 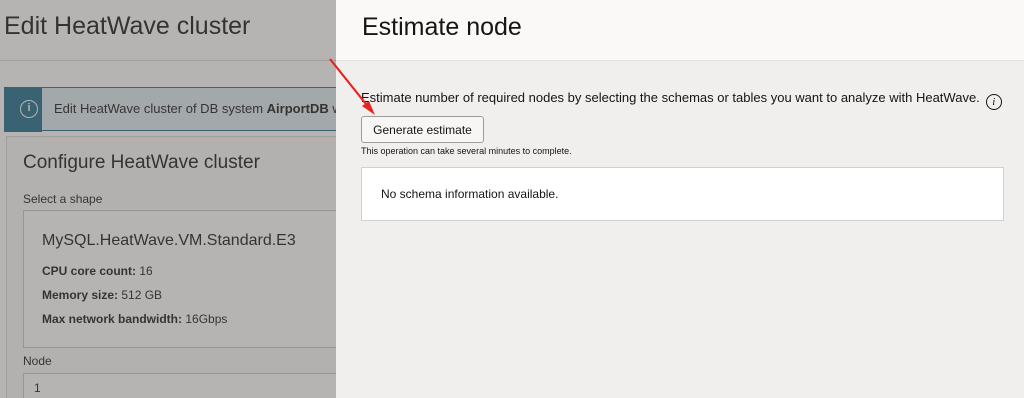 What do you see at coordinates (422, 129) in the screenshot?
I see `generate-estimate-button: Generate estimate` at bounding box center [422, 129].